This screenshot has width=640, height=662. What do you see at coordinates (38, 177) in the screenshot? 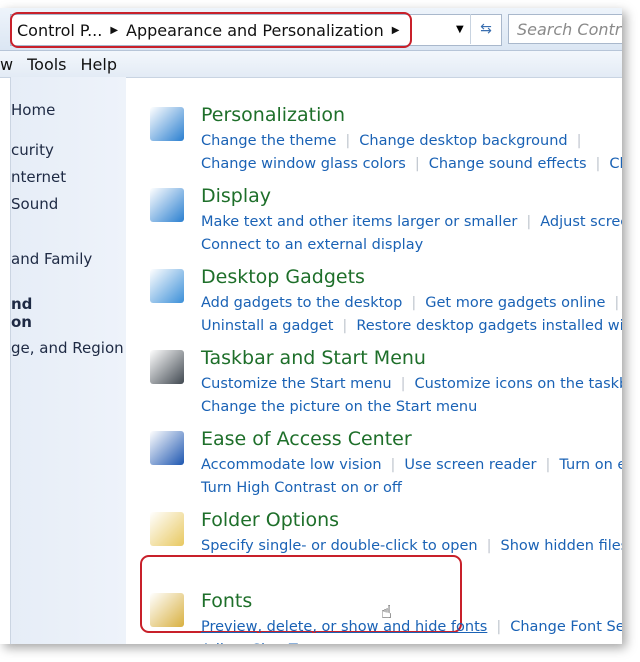
I see `sidebar-item-internet: nternet` at bounding box center [38, 177].